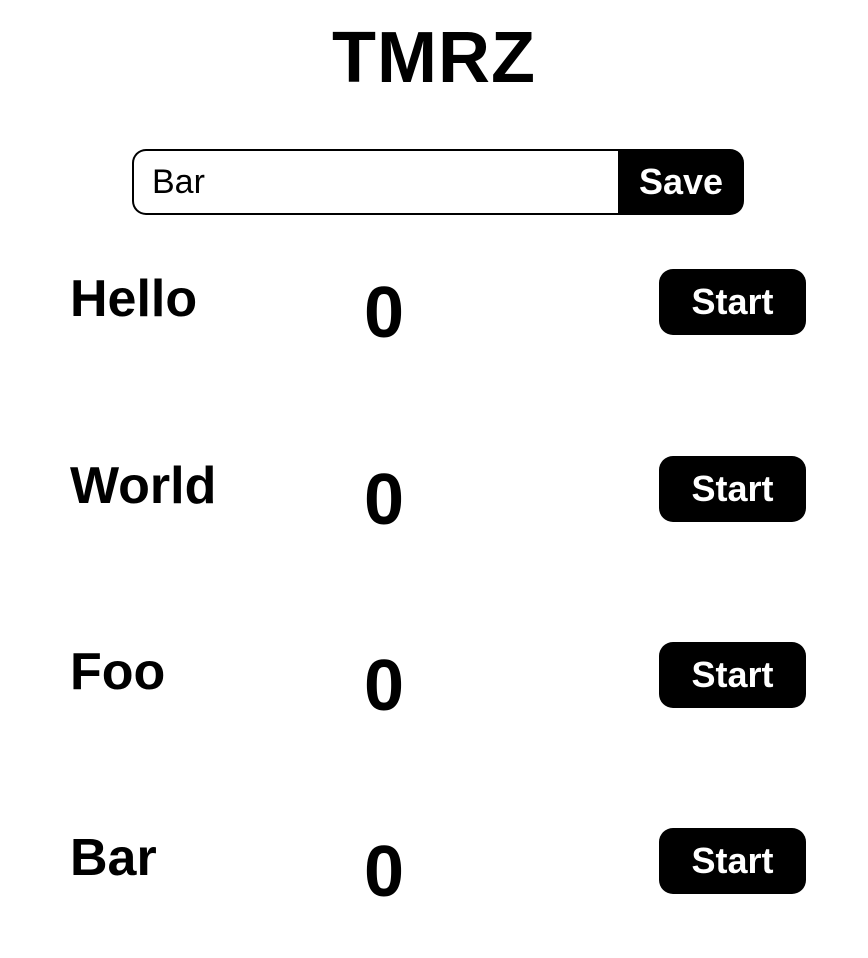 The width and height of the screenshot is (868, 958). I want to click on timer-row: Bar 0 Start, so click(434, 873).